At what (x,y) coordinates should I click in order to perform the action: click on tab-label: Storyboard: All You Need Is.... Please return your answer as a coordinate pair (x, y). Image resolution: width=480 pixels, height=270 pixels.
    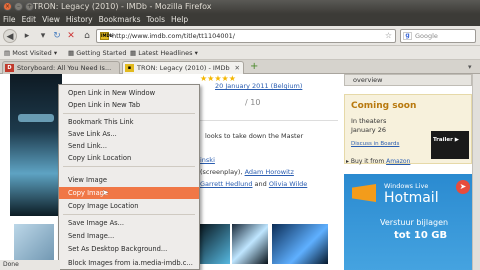
    Looking at the image, I should click on (64, 68).